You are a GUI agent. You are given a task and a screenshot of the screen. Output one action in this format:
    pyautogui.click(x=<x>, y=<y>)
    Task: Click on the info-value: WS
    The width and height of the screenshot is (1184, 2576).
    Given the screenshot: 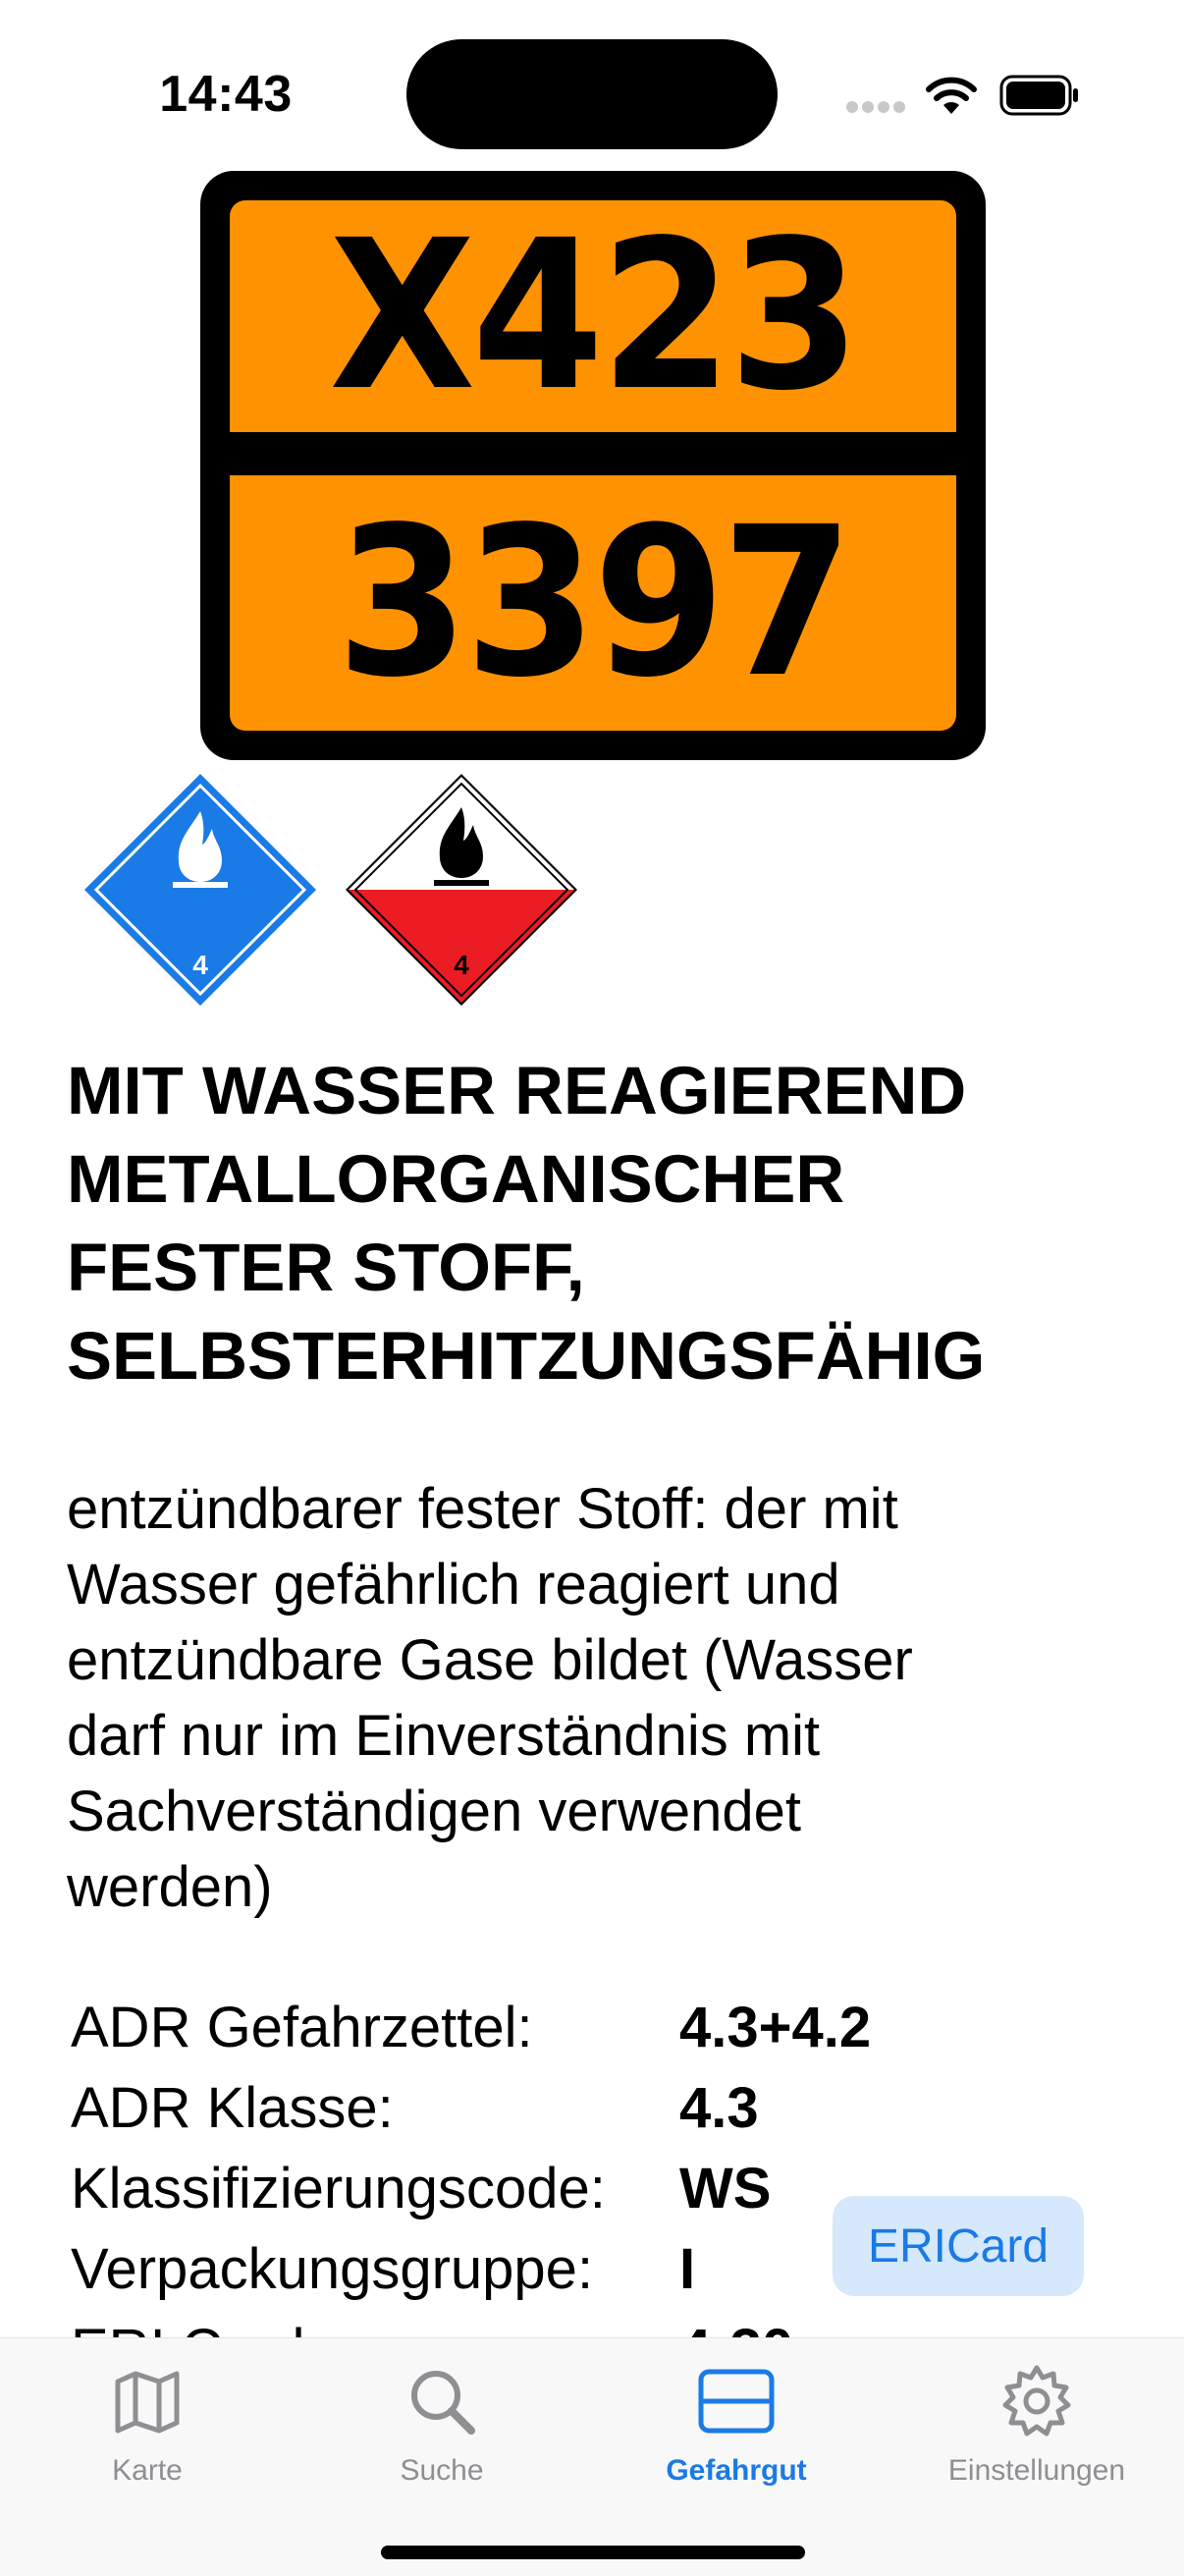 What is the action you would take?
    pyautogui.click(x=725, y=2188)
    